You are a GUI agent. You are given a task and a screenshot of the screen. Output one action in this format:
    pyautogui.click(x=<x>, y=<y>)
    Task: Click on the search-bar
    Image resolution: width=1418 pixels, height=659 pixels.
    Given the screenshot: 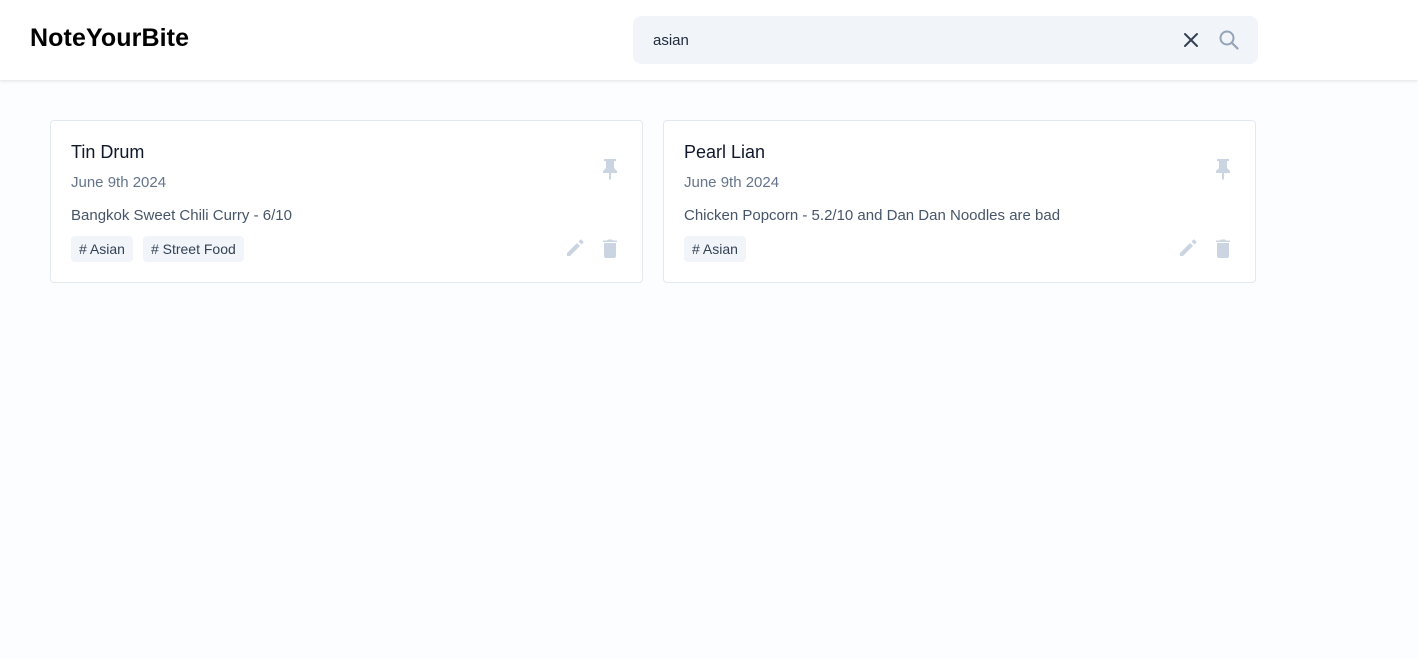 What is the action you would take?
    pyautogui.click(x=945, y=40)
    